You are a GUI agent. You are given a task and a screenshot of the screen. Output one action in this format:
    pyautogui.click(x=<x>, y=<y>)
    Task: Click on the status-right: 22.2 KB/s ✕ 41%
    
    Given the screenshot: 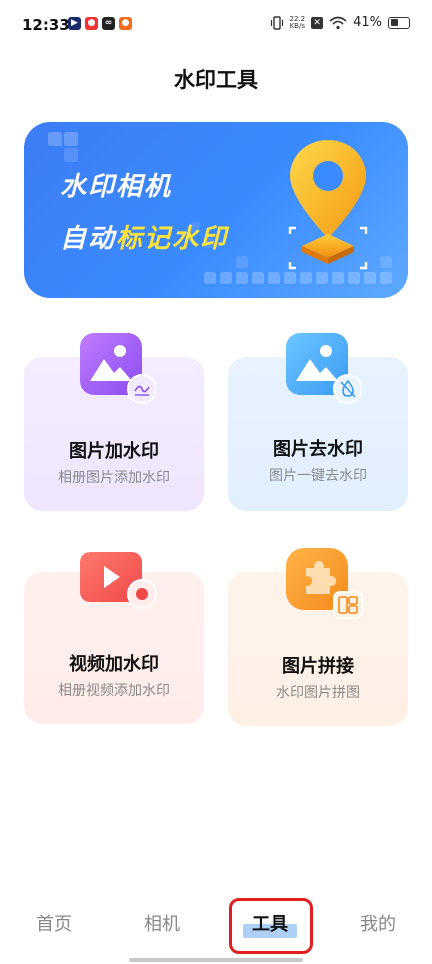 What is the action you would take?
    pyautogui.click(x=340, y=22)
    